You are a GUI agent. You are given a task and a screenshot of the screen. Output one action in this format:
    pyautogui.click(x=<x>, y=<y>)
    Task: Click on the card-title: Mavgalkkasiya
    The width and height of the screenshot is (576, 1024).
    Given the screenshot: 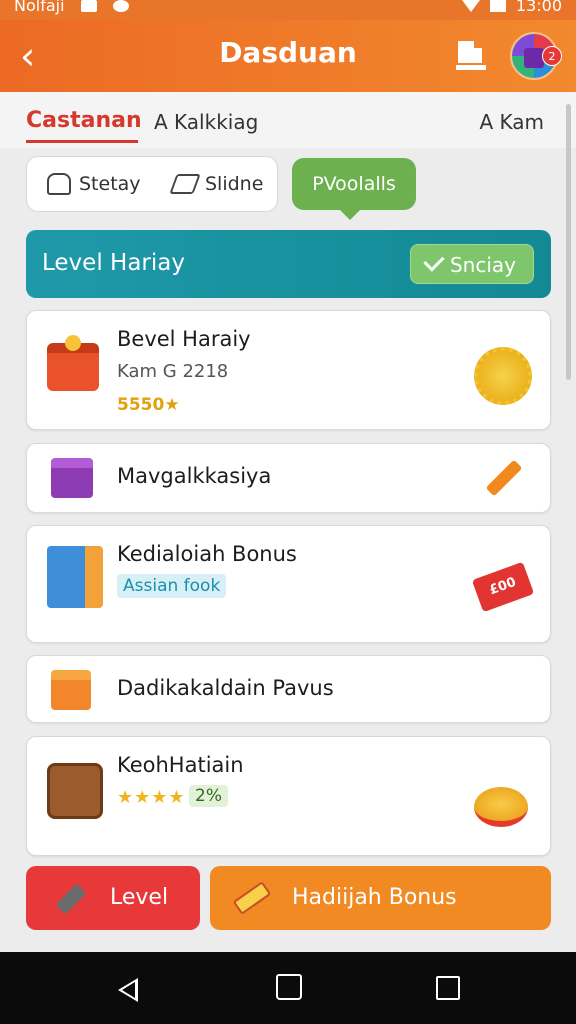 What is the action you would take?
    pyautogui.click(x=194, y=476)
    